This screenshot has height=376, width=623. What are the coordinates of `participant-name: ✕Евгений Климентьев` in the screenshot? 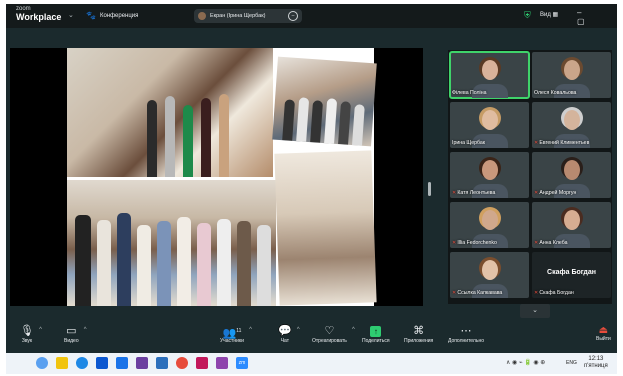 It's located at (561, 143).